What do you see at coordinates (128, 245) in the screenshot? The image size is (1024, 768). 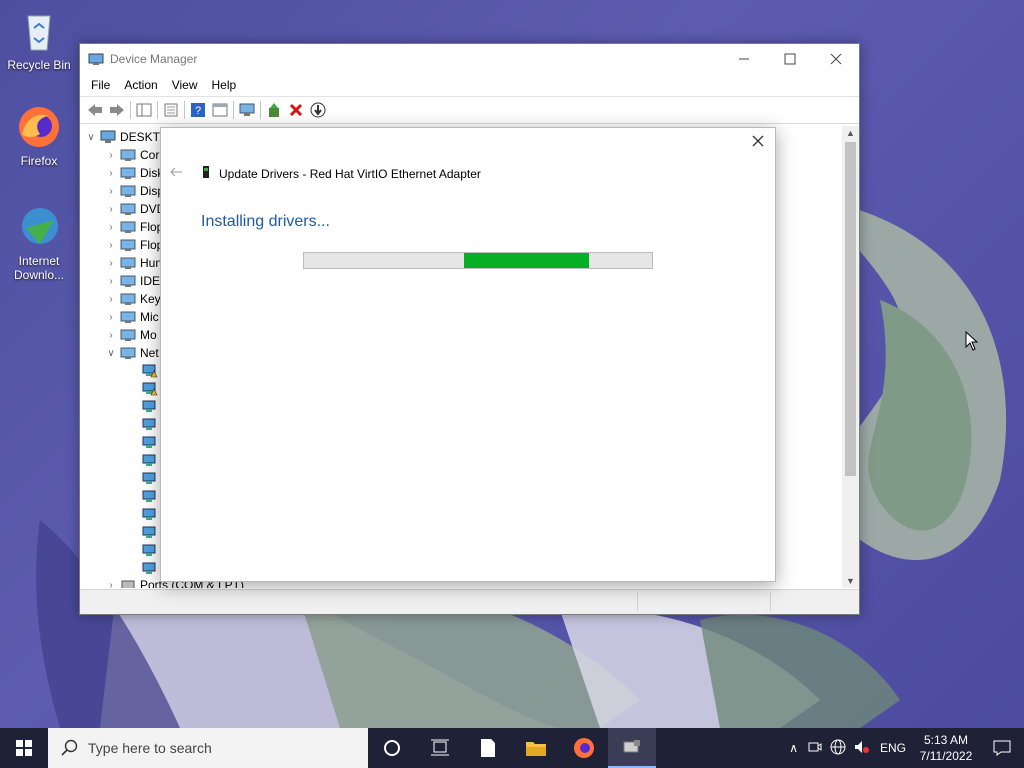 I see `floppy-drive-icon` at bounding box center [128, 245].